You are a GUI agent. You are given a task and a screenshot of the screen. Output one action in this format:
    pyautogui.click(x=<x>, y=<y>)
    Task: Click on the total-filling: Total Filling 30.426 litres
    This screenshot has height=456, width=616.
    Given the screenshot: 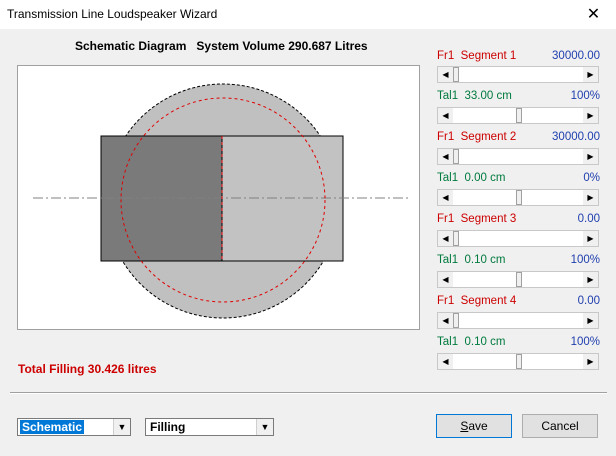 What is the action you would take?
    pyautogui.click(x=87, y=369)
    